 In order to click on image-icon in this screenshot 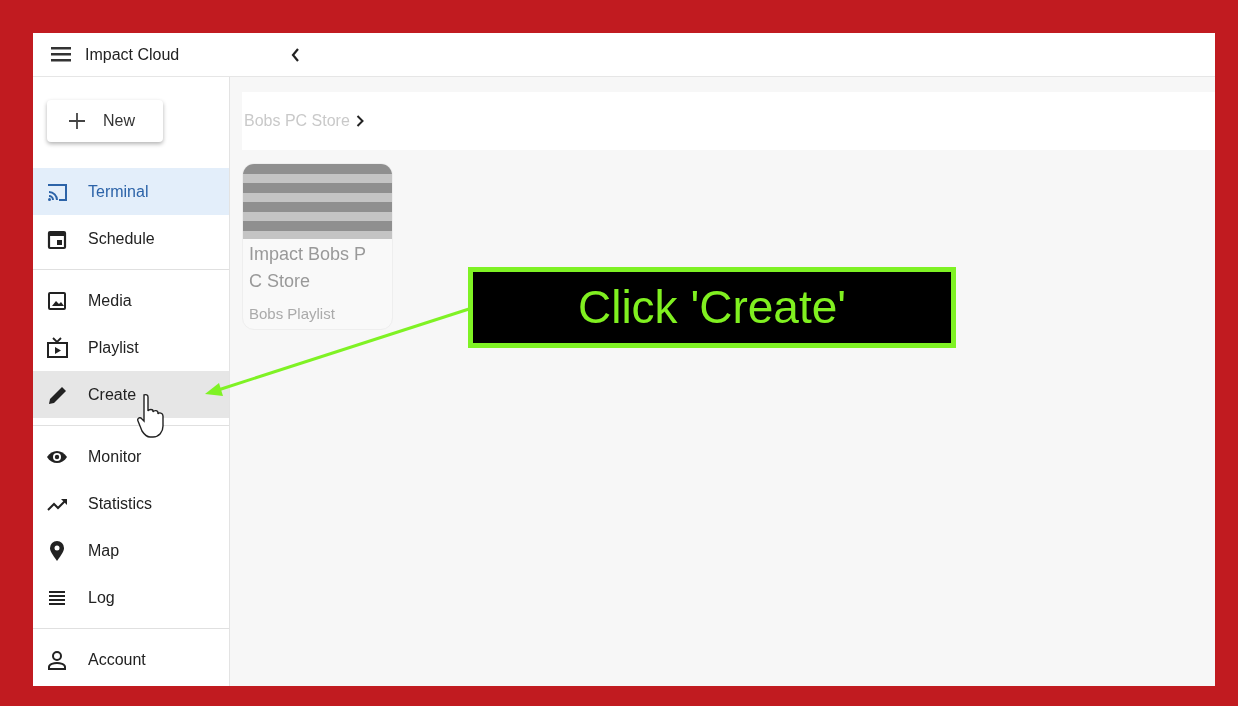, I will do `click(57, 300)`.